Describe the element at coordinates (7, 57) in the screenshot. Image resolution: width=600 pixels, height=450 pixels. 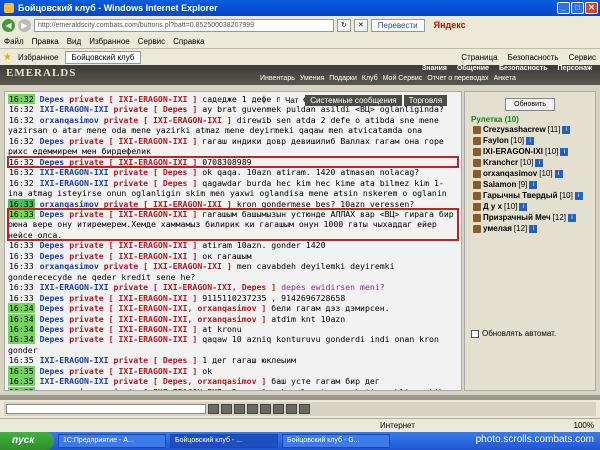
I see `favorites-star-icon: ★` at that location.